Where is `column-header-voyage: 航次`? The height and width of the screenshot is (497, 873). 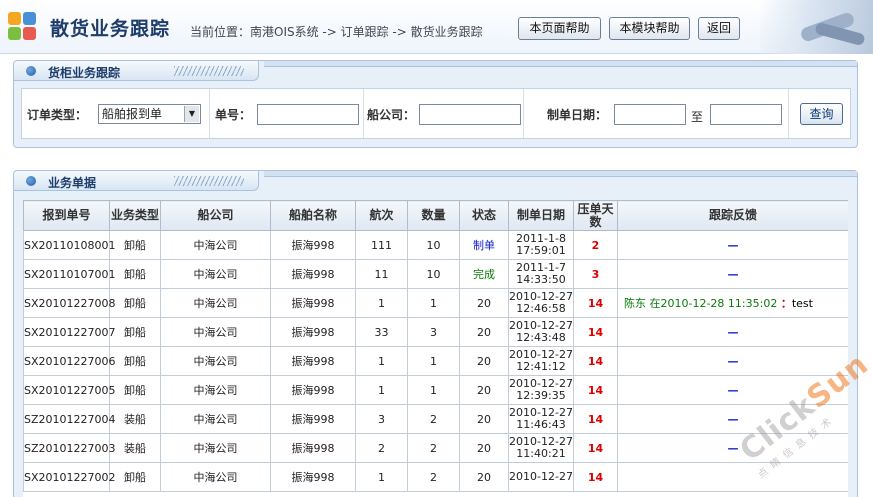 column-header-voyage: 航次 is located at coordinates (381, 215).